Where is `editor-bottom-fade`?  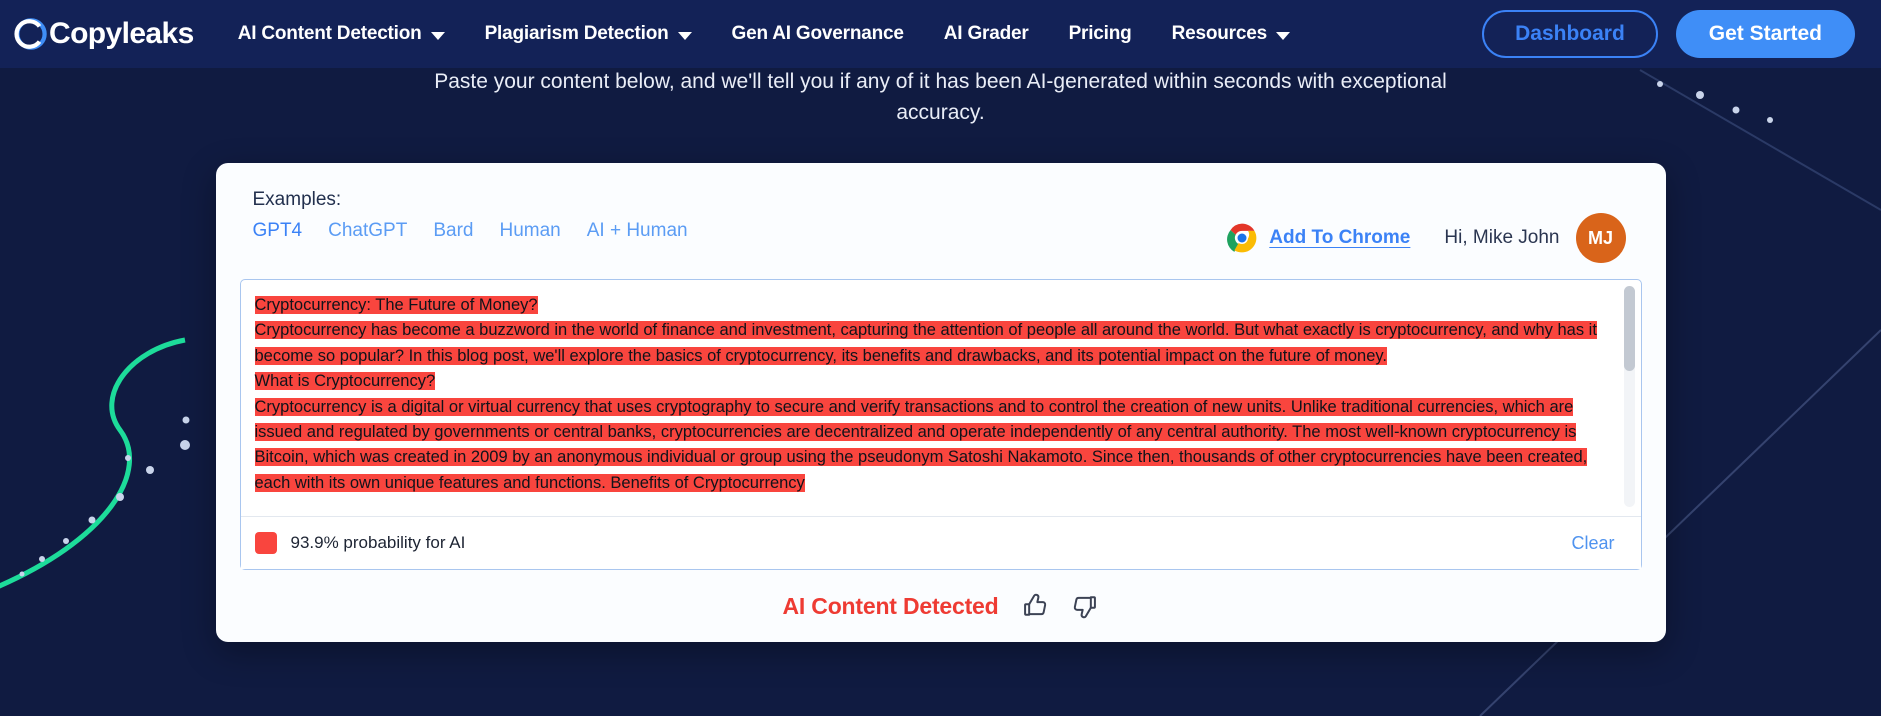
editor-bottom-fade is located at coordinates (940, 509).